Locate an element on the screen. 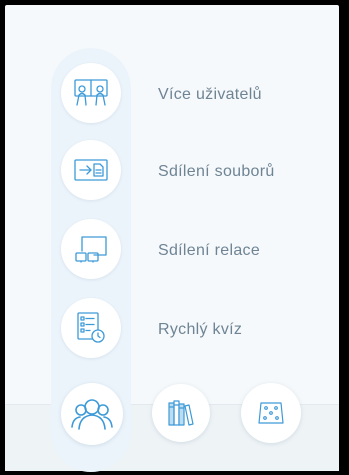  menu-item-label-session-share: Sdílení relace is located at coordinates (209, 251).